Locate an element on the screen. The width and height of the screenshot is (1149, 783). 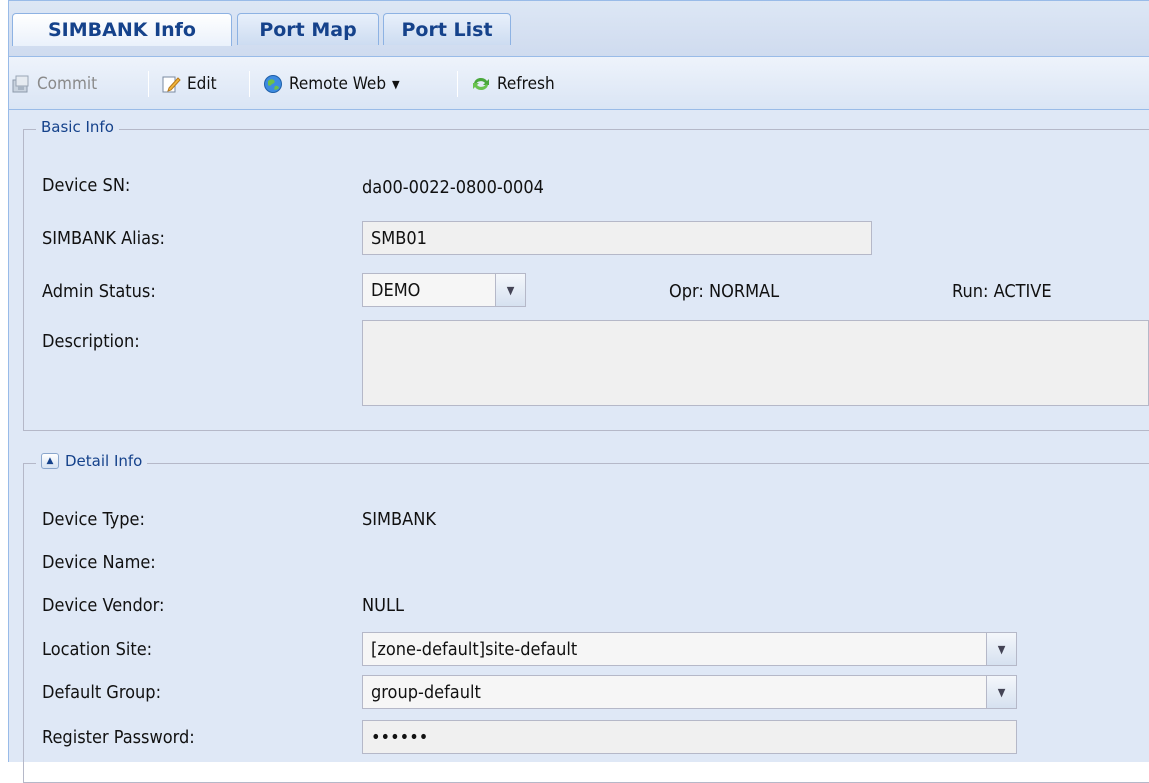
basic-info-legend: Basic Info is located at coordinates (77, 127).